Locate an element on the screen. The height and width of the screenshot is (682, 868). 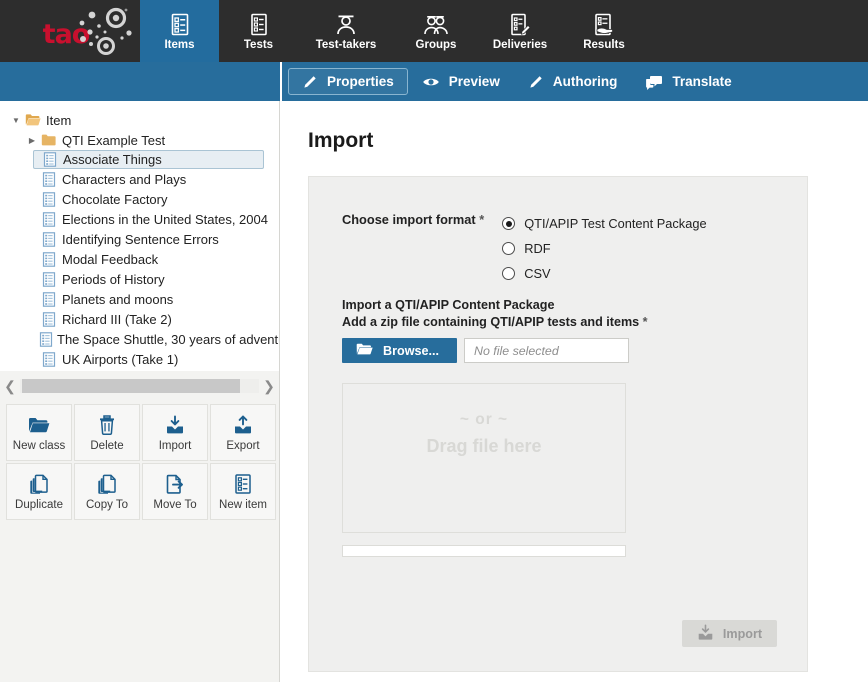
move-to-button: Move To is located at coordinates (175, 491).